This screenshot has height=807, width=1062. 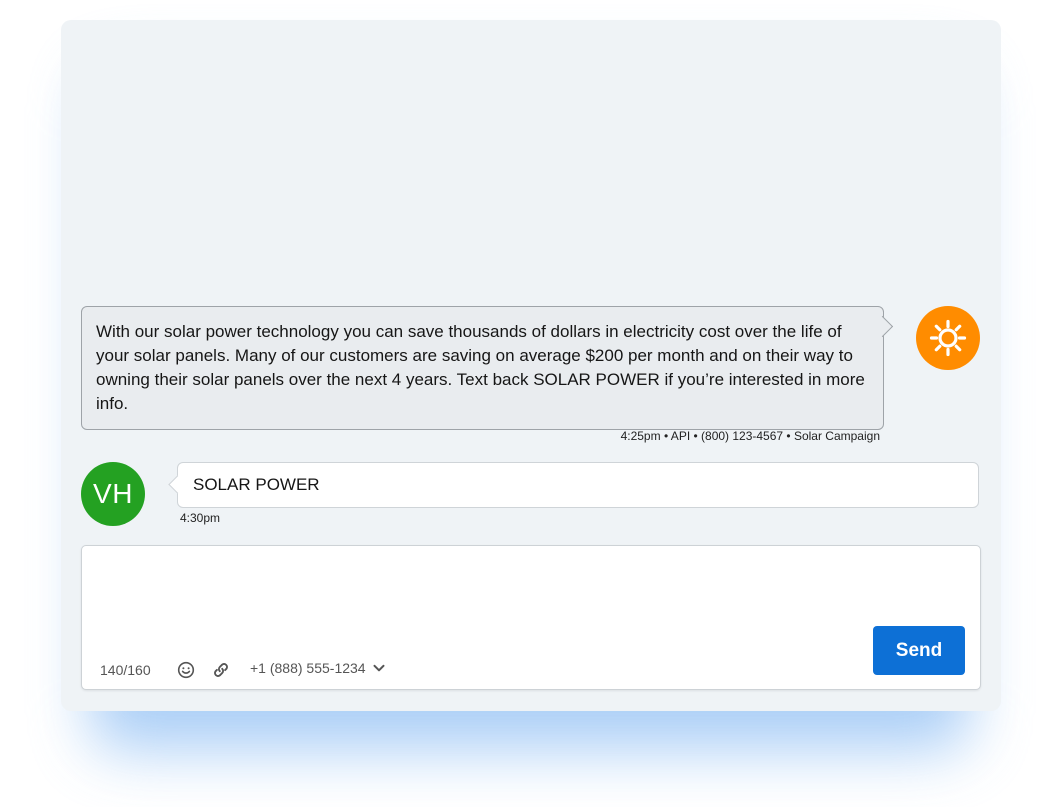 I want to click on contact-avatar-initials: VH, so click(x=113, y=493).